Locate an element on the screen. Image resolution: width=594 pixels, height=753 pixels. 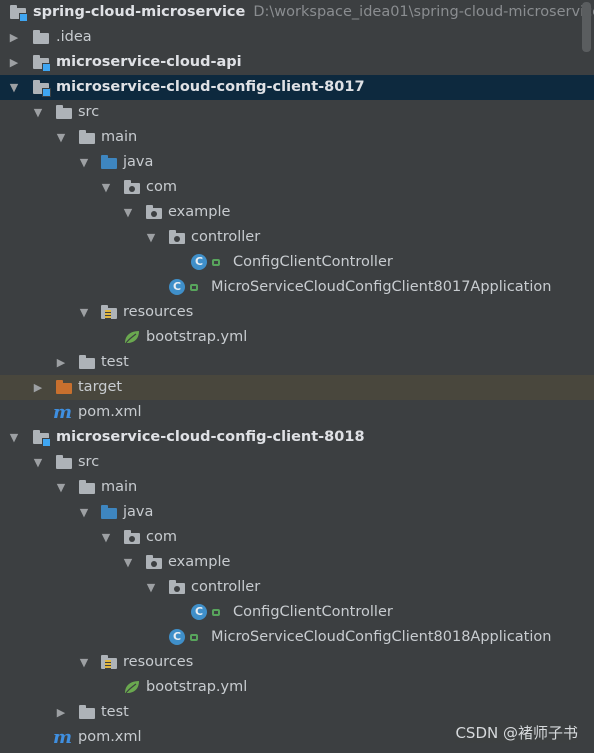
excluded-folder-icon is located at coordinates (64, 387).